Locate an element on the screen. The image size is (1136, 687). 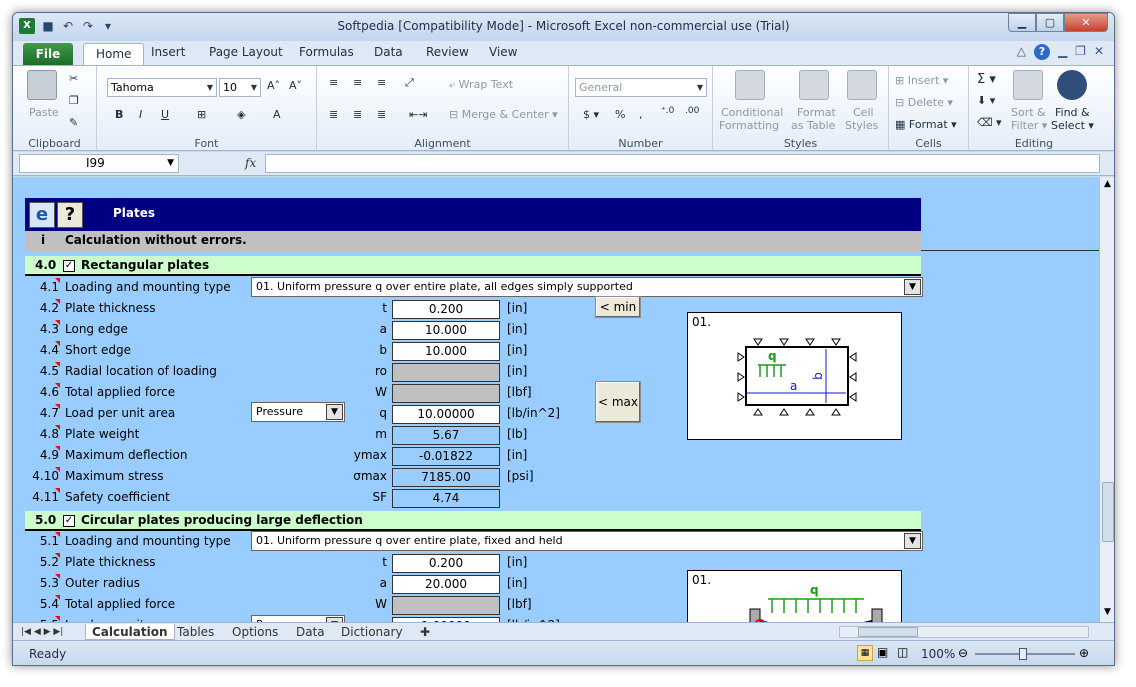
cut-icon: ✂ is located at coordinates (73, 78).